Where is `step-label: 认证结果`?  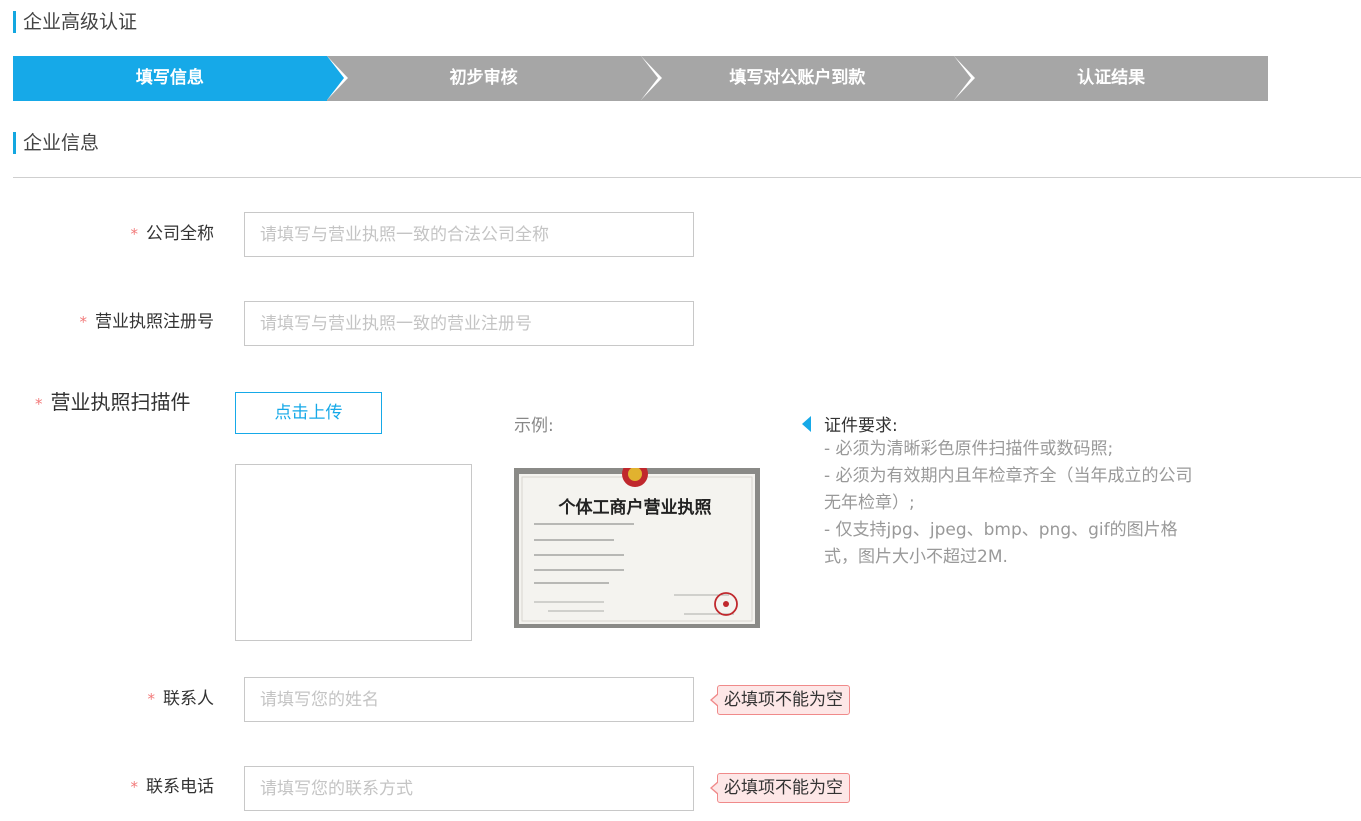
step-label: 认证结果 is located at coordinates (1111, 78).